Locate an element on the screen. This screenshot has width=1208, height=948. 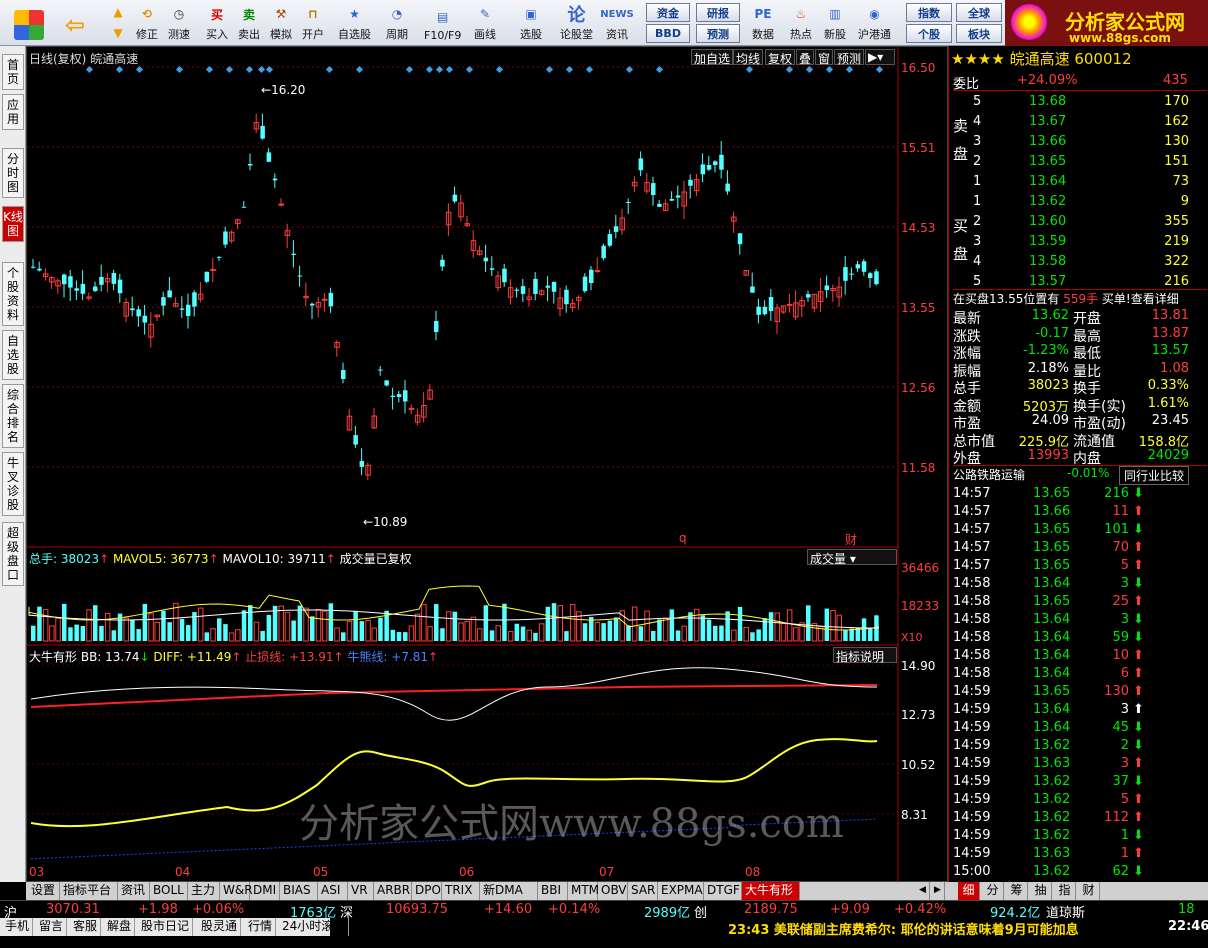
forecast-button: 预测 is located at coordinates (718, 33).